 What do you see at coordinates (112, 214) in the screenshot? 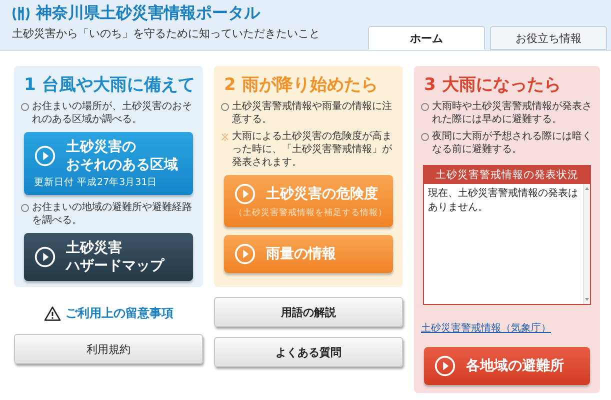
I see `instruction-text: お住まいの地域の避難所や避難経路を調べる。` at bounding box center [112, 214].